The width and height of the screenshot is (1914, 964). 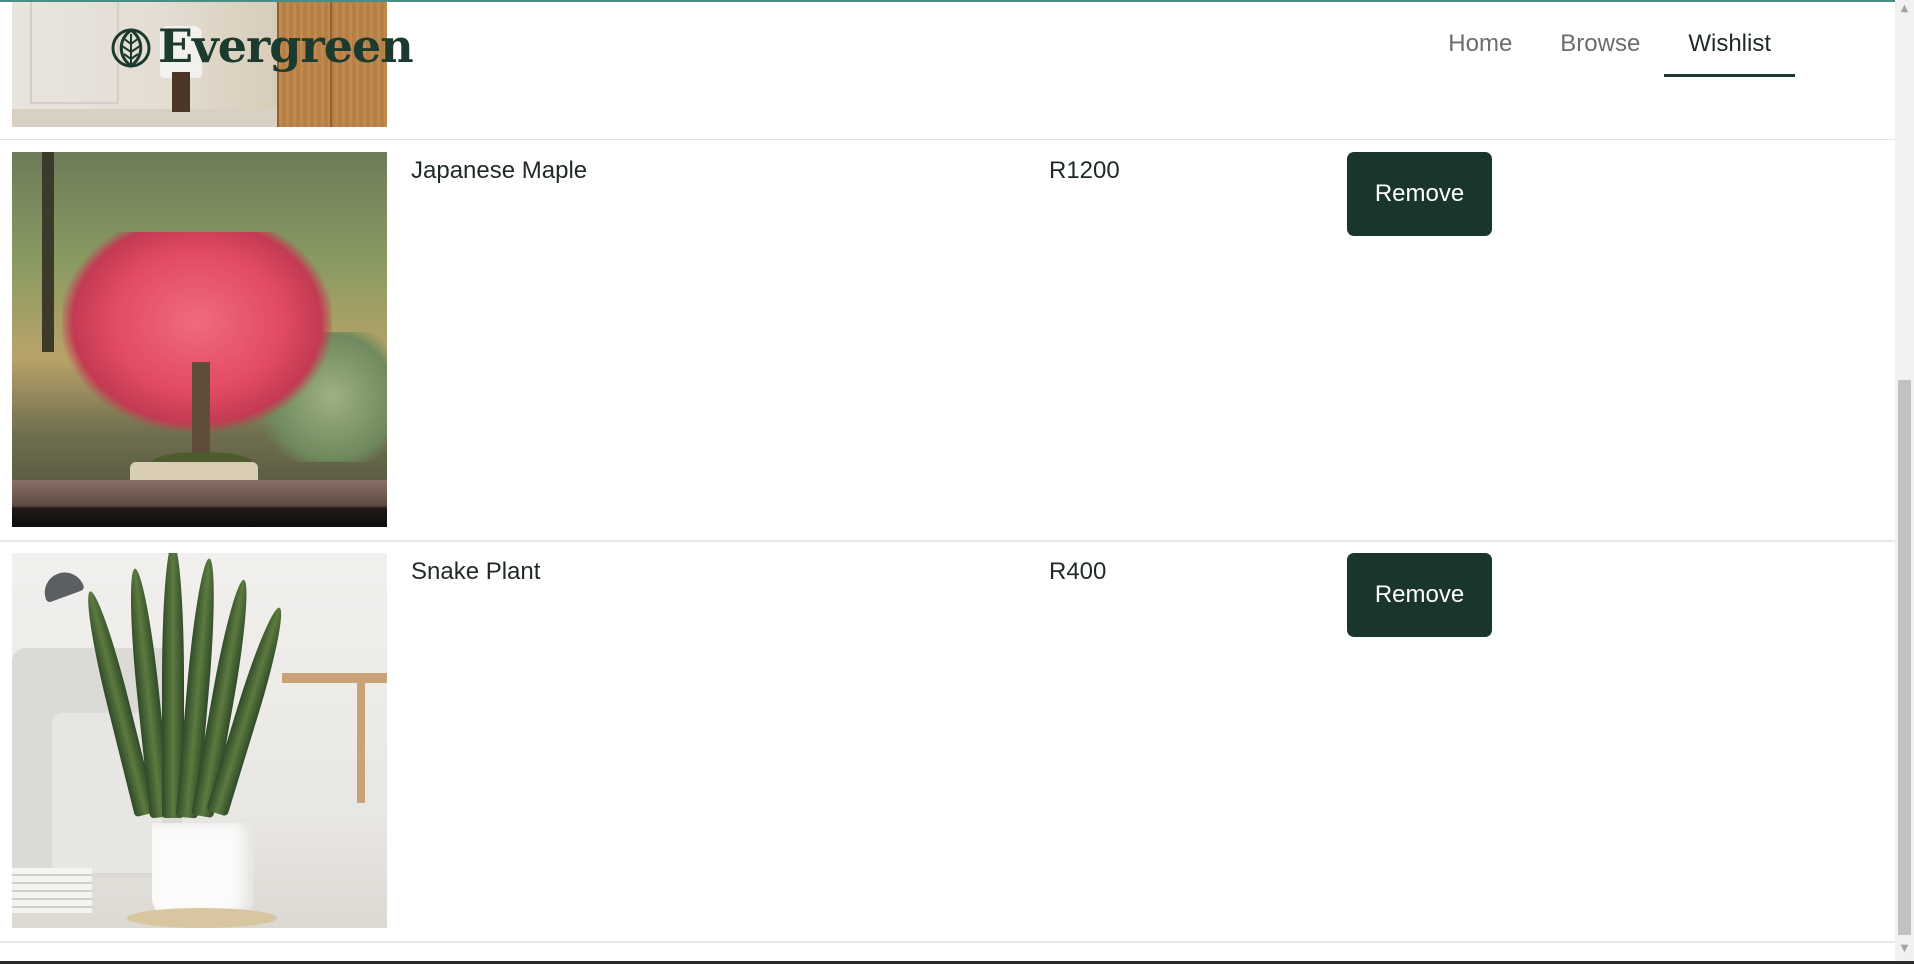 I want to click on brand-name: Evergreen, so click(x=286, y=46).